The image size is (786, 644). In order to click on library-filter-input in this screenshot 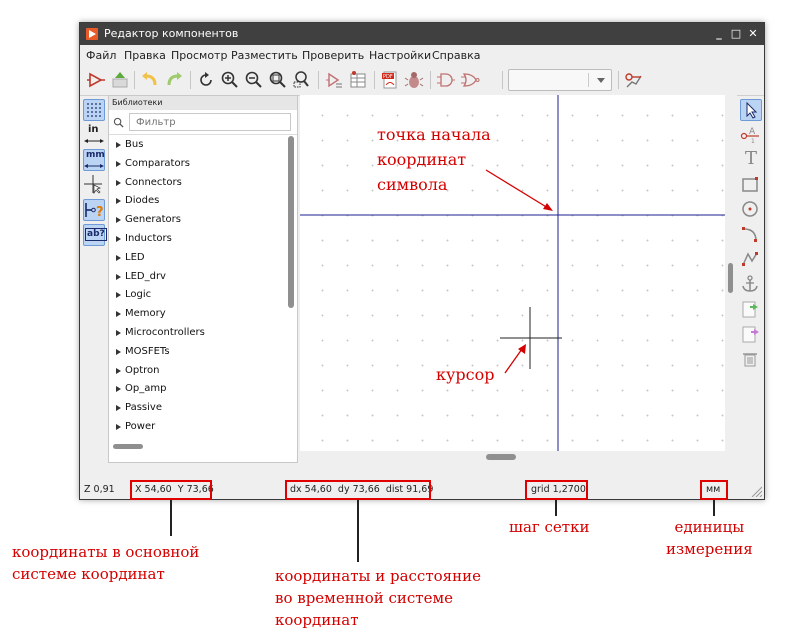, I will do `click(210, 122)`.